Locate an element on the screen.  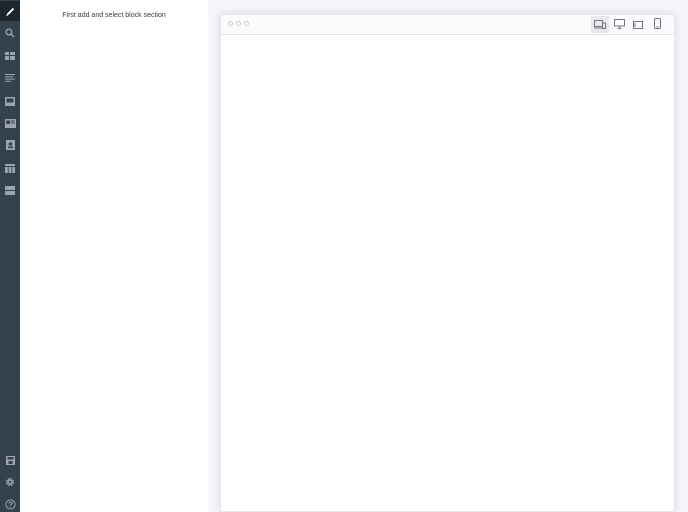
contact-blocks-button is located at coordinates (10, 145).